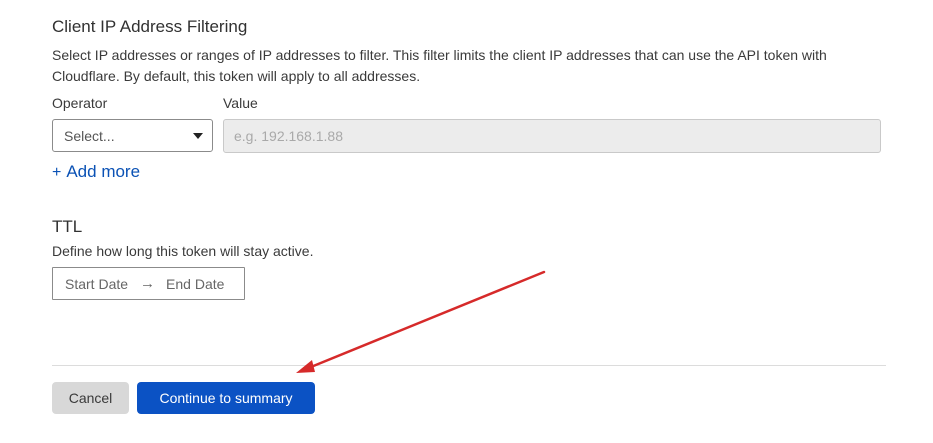 The image size is (933, 443). I want to click on add-more-label: Add more, so click(103, 171).